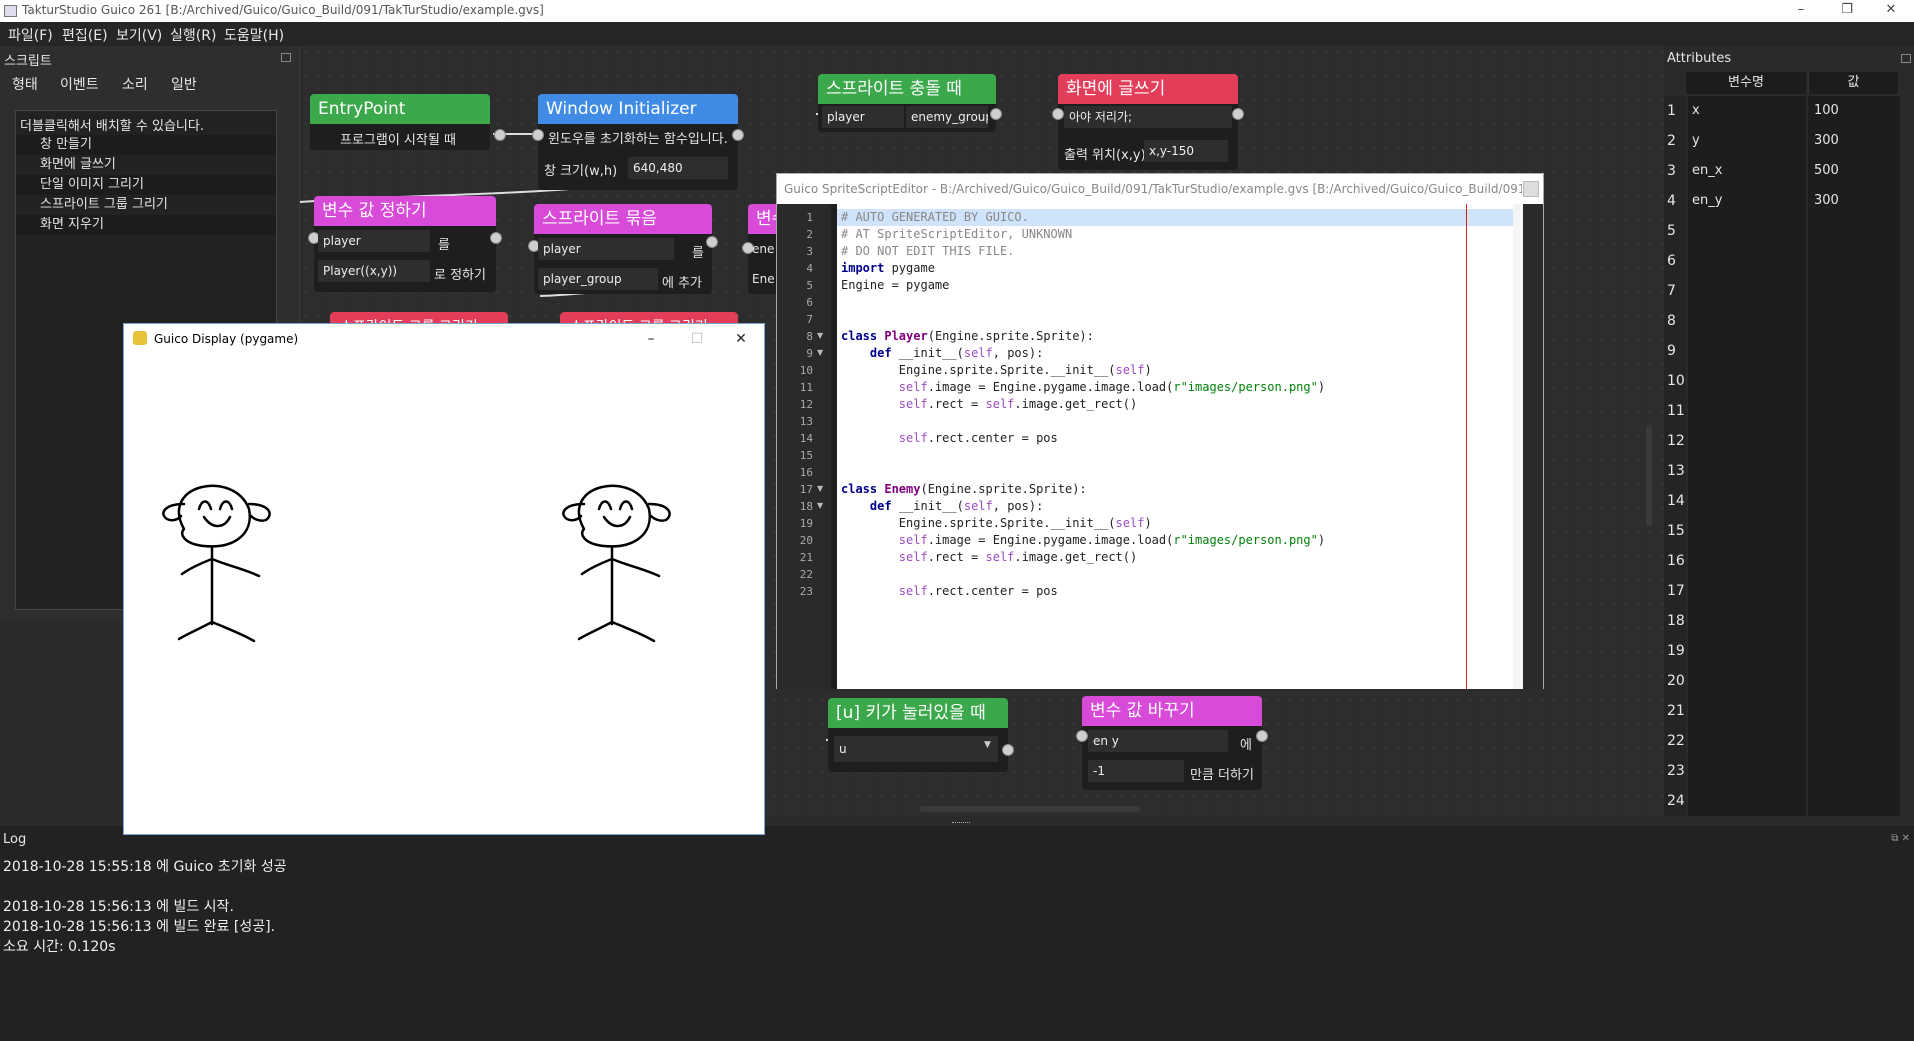 The image size is (1914, 1041). Describe the element at coordinates (1801, 11) in the screenshot. I see `minimize-button: –` at that location.